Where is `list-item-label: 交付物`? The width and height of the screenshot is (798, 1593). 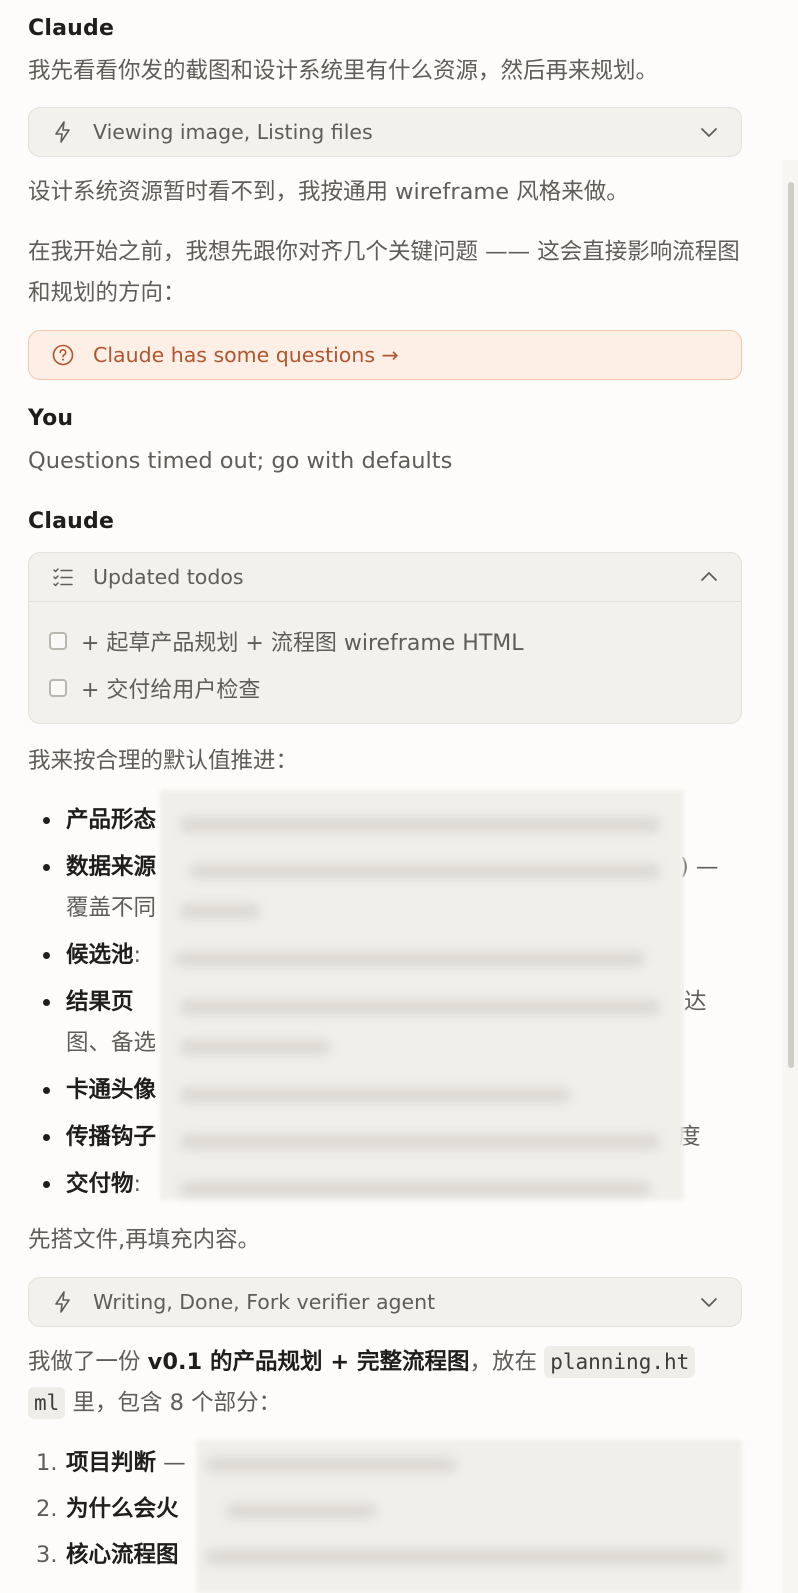
list-item-label: 交付物 is located at coordinates (100, 1184).